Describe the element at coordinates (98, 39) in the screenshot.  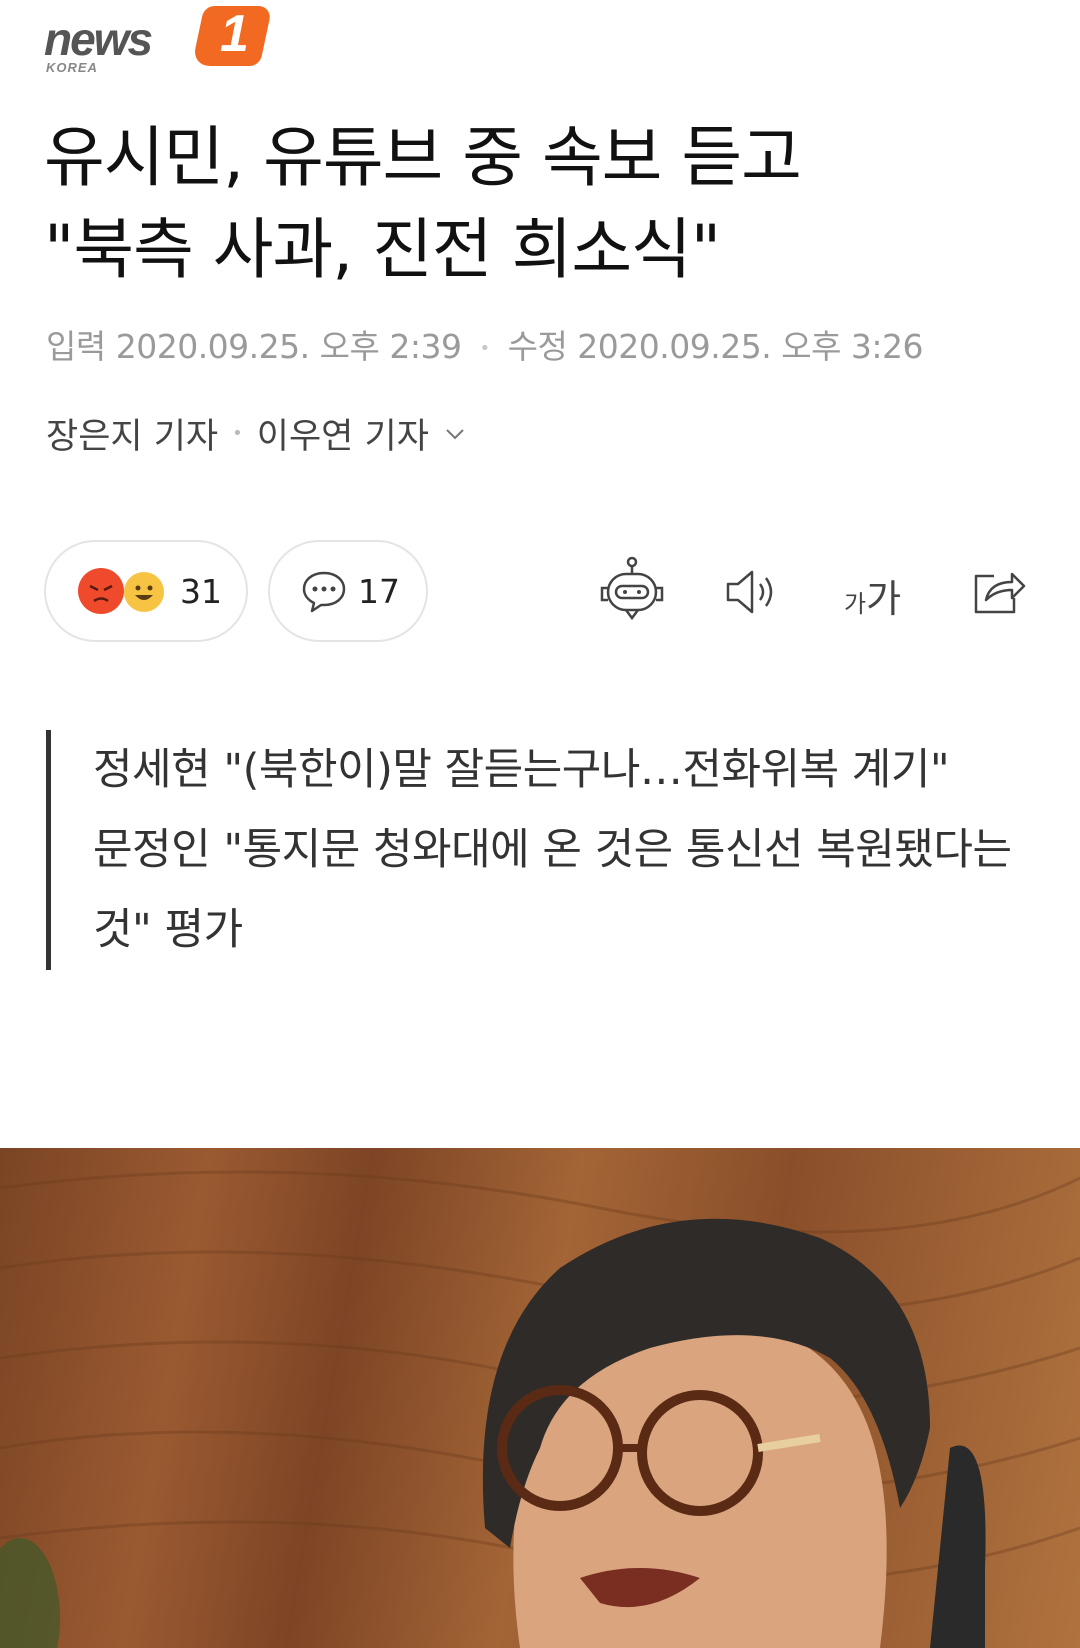
I see `logo-wordmark: news` at that location.